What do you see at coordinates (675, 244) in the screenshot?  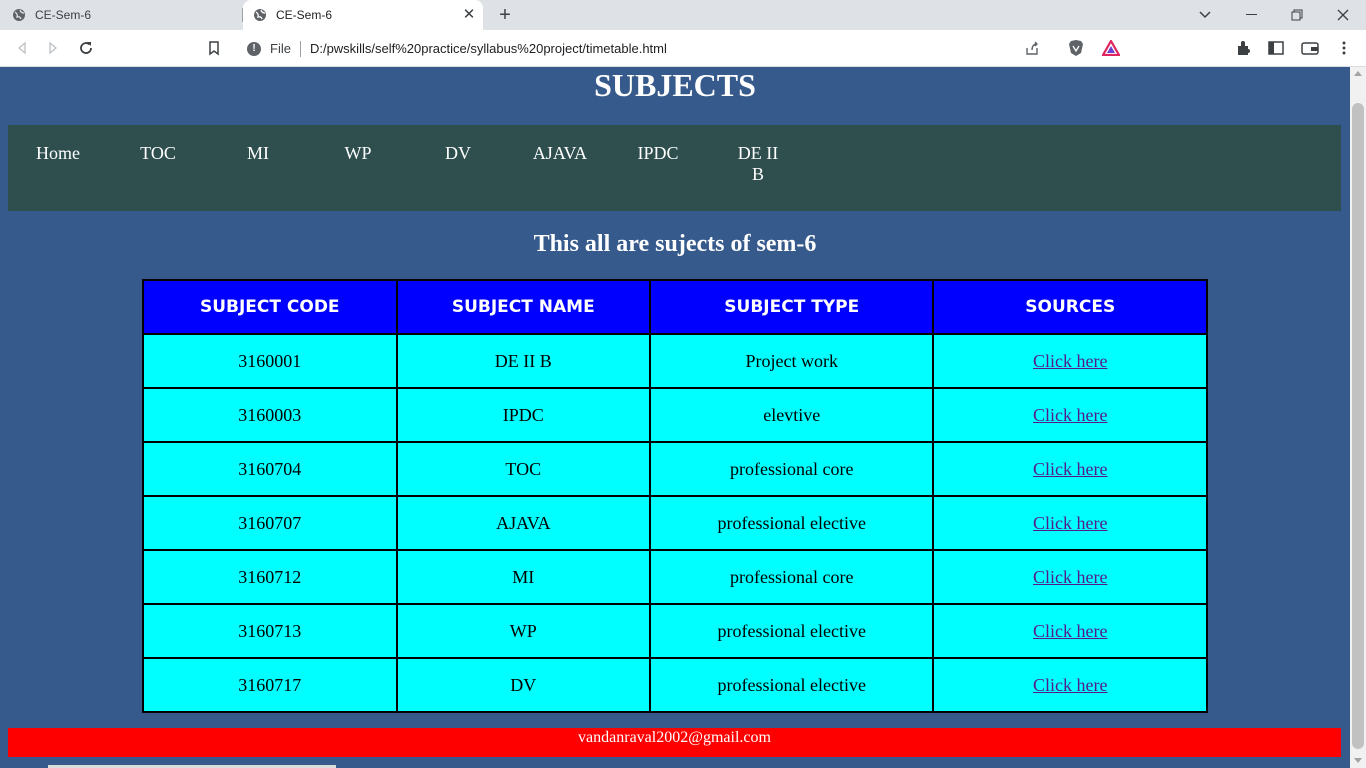 I see `subtitle: This all are sujects of sem-6` at bounding box center [675, 244].